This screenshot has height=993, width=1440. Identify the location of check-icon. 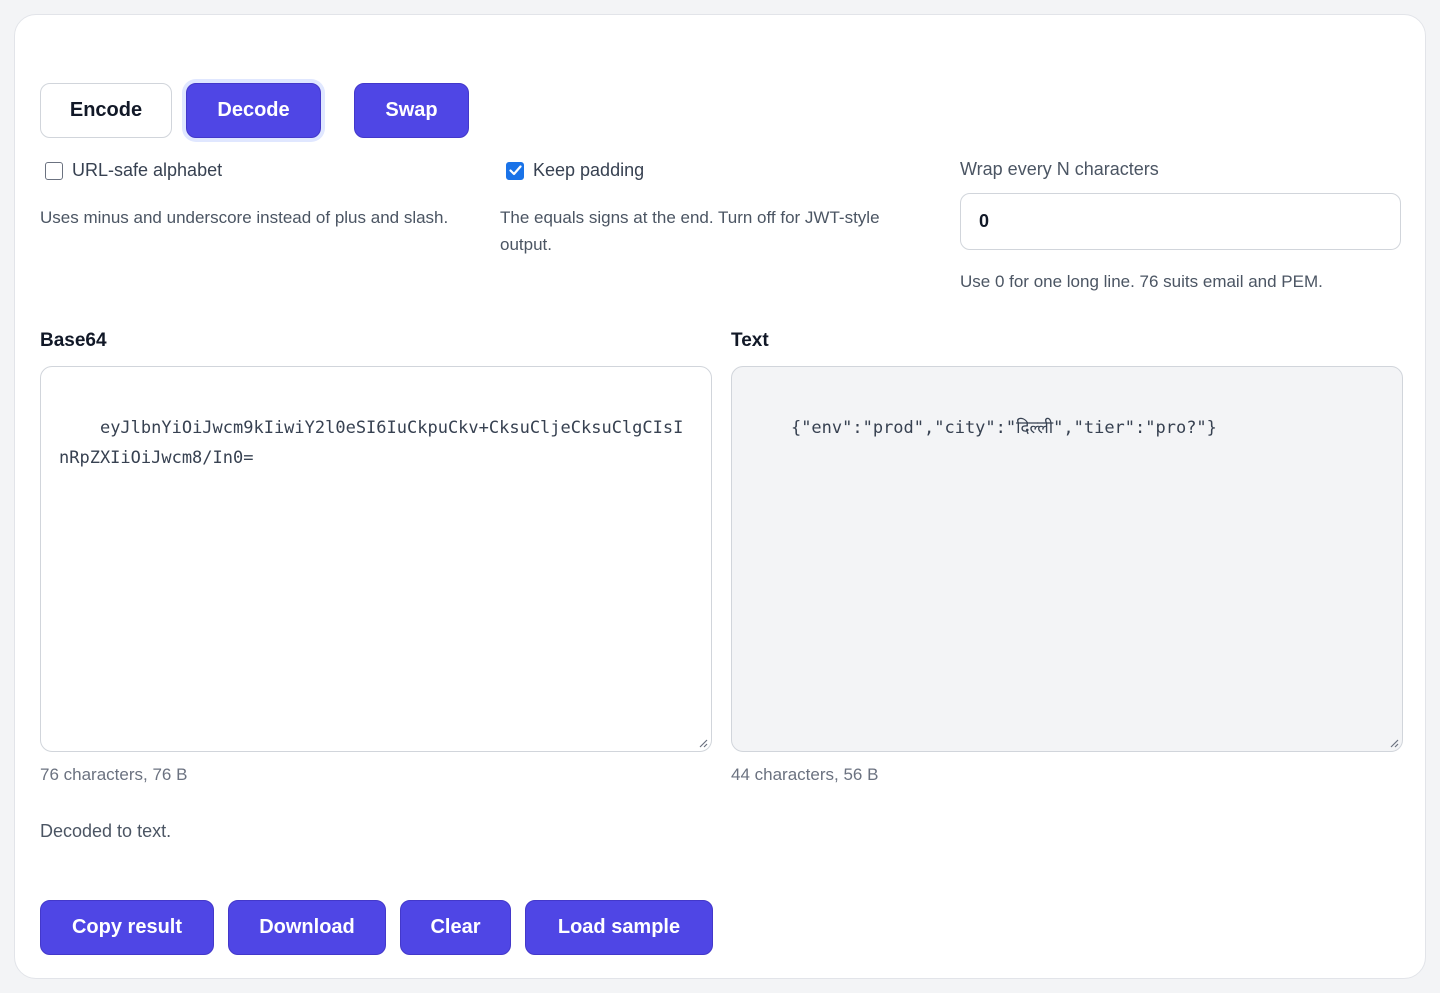
(515, 170).